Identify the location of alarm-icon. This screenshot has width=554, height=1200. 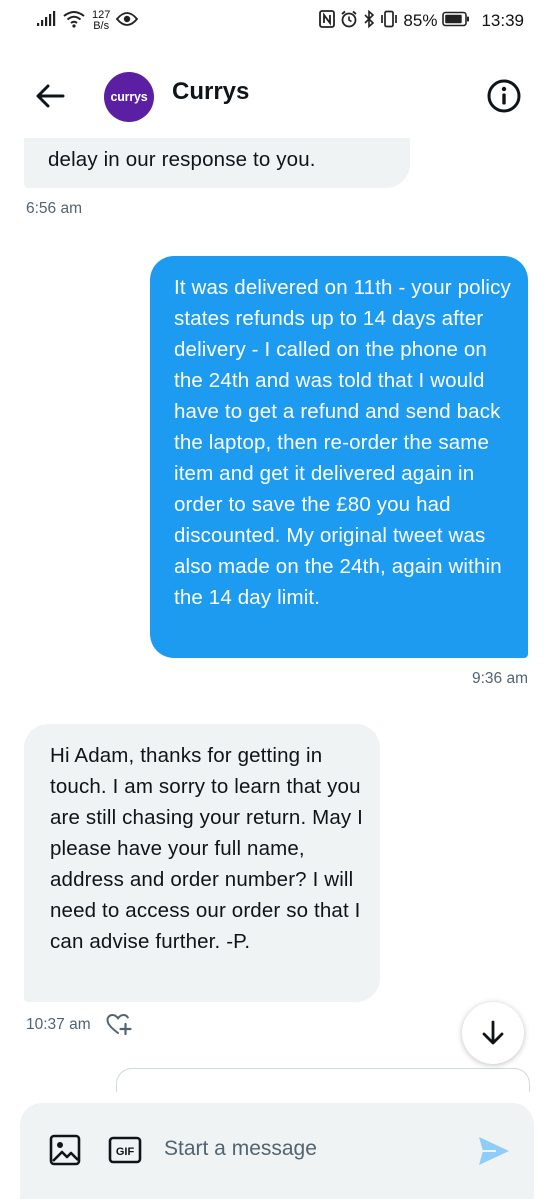
(349, 21).